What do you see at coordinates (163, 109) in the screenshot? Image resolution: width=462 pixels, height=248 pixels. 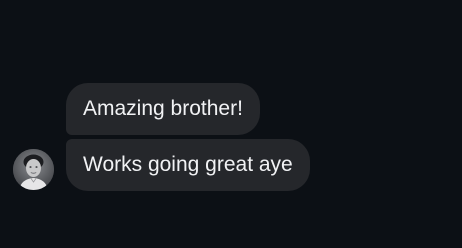 I see `message-bubble: Amazing brother!` at bounding box center [163, 109].